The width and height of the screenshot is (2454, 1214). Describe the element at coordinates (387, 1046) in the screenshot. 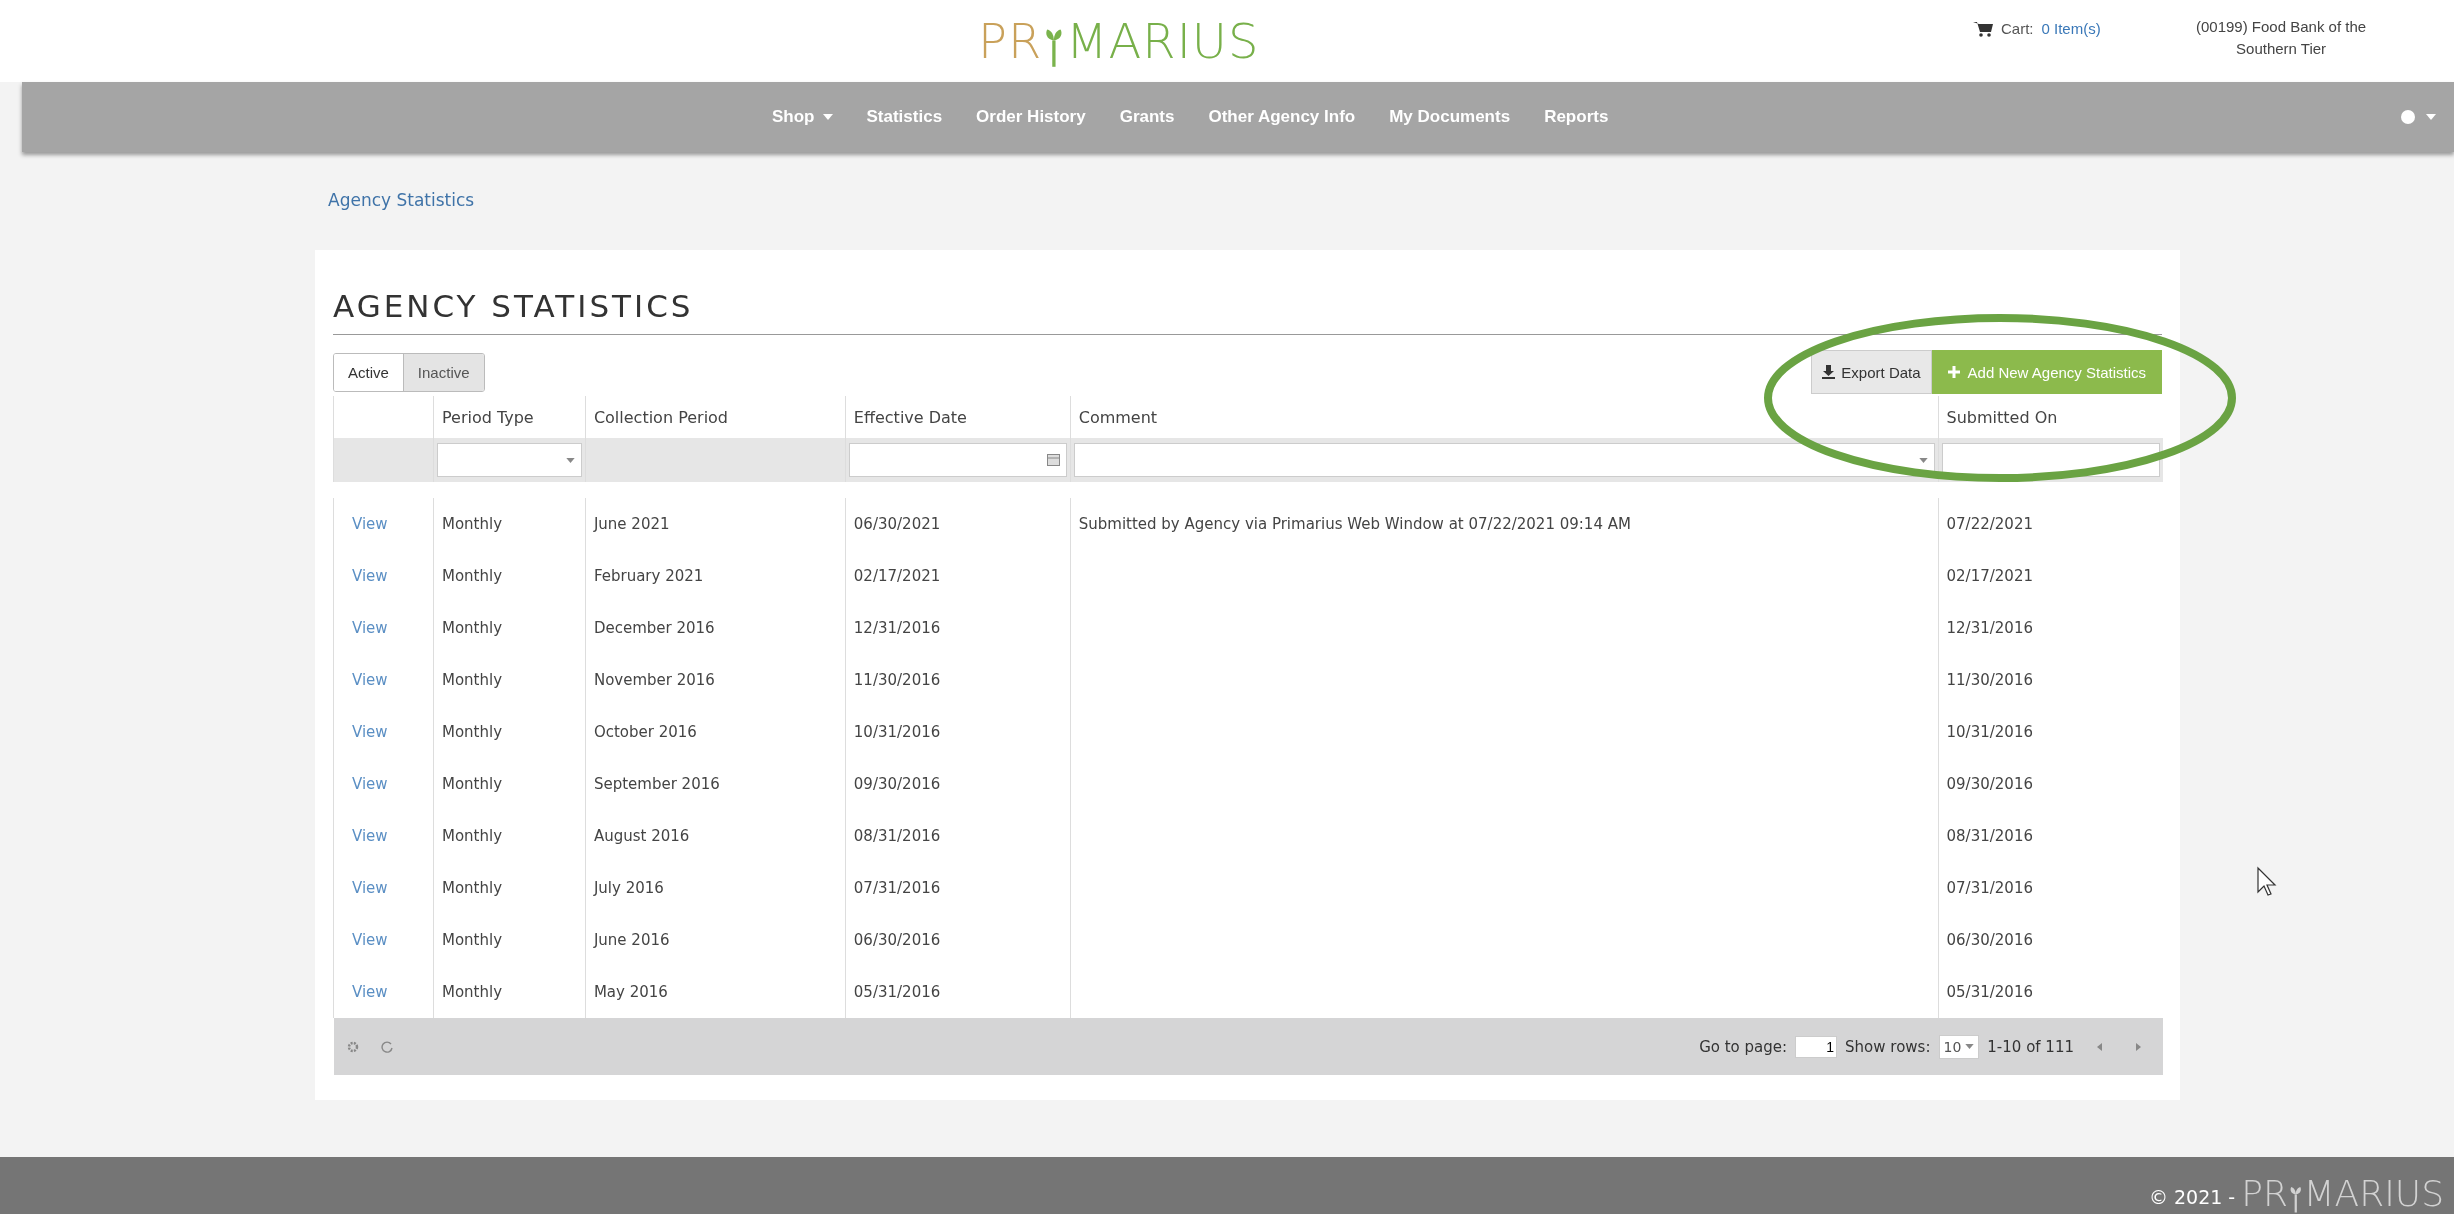

I see `refresh-icon` at that location.